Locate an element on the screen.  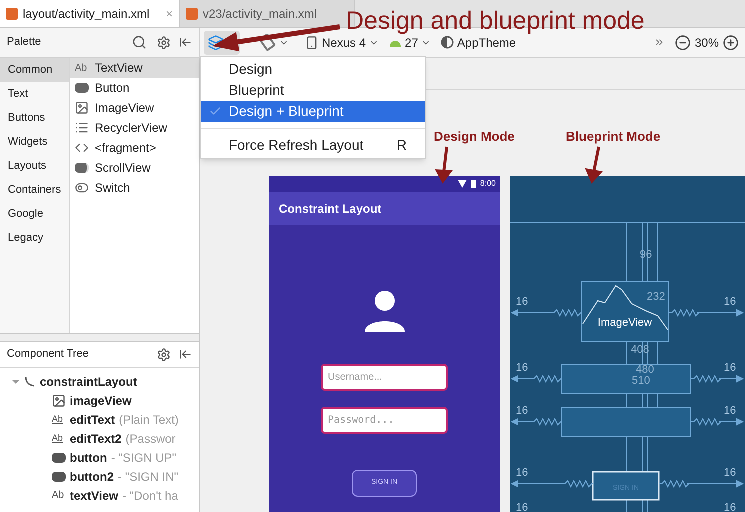
category-item: Buttons is located at coordinates (34, 118).